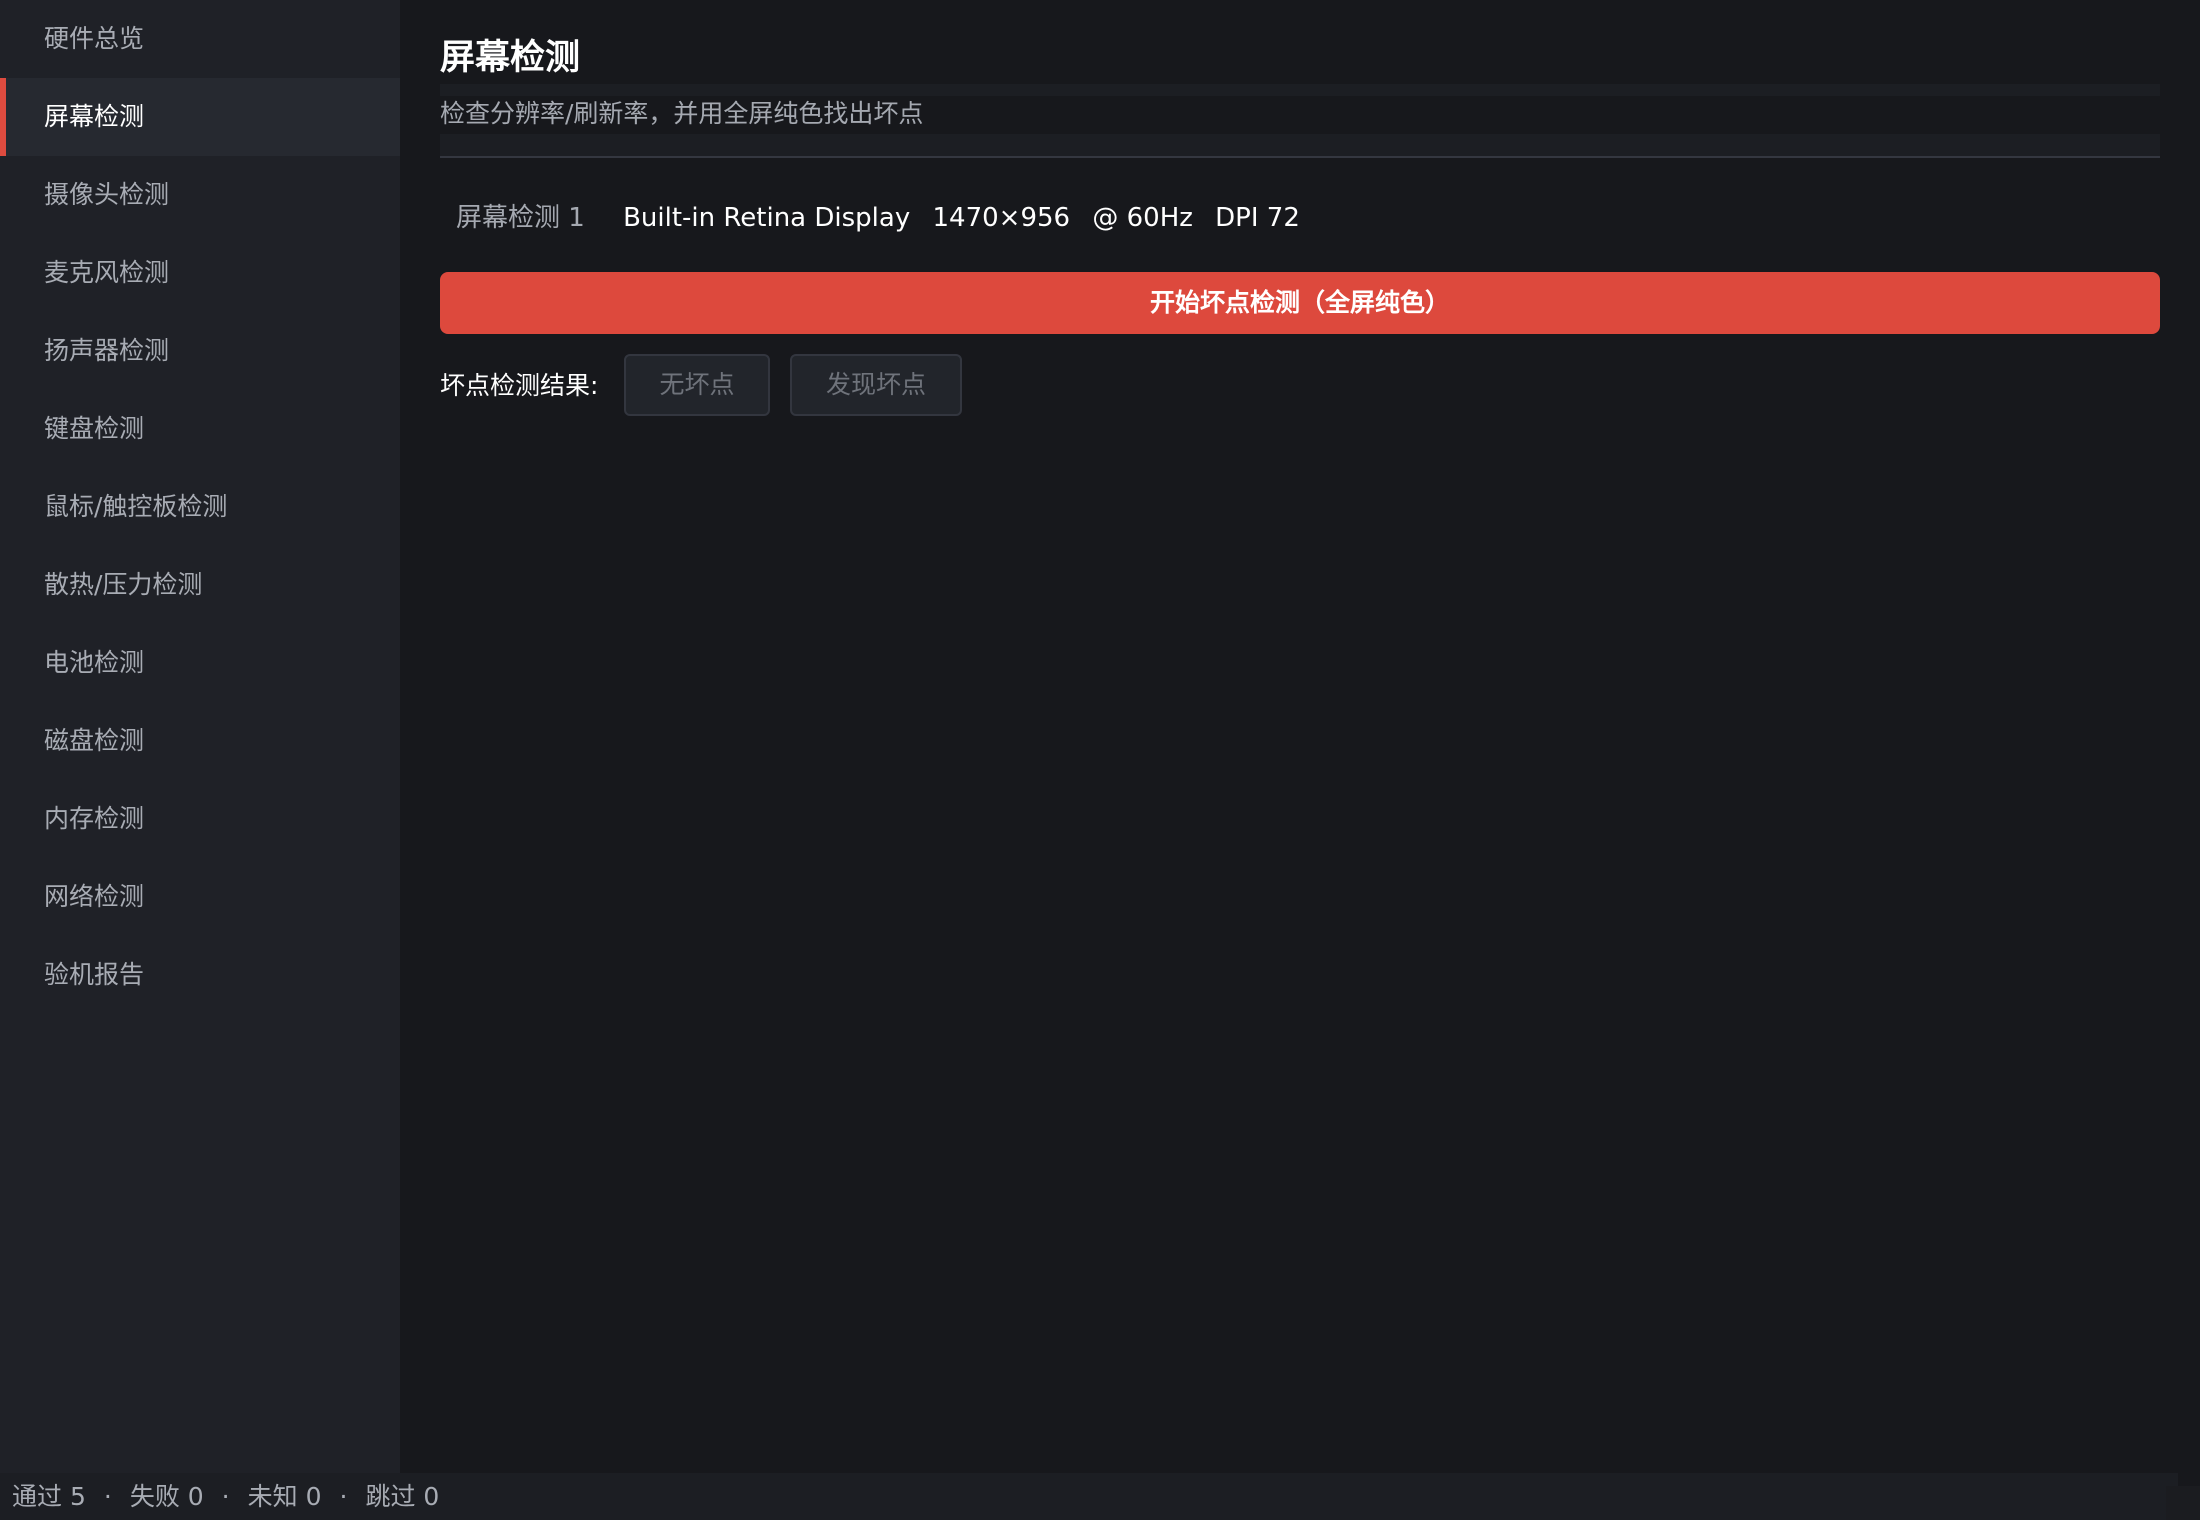  I want to click on start-dead-pixel-test-button: 开始坏点检测（全屏纯色）, so click(1300, 303).